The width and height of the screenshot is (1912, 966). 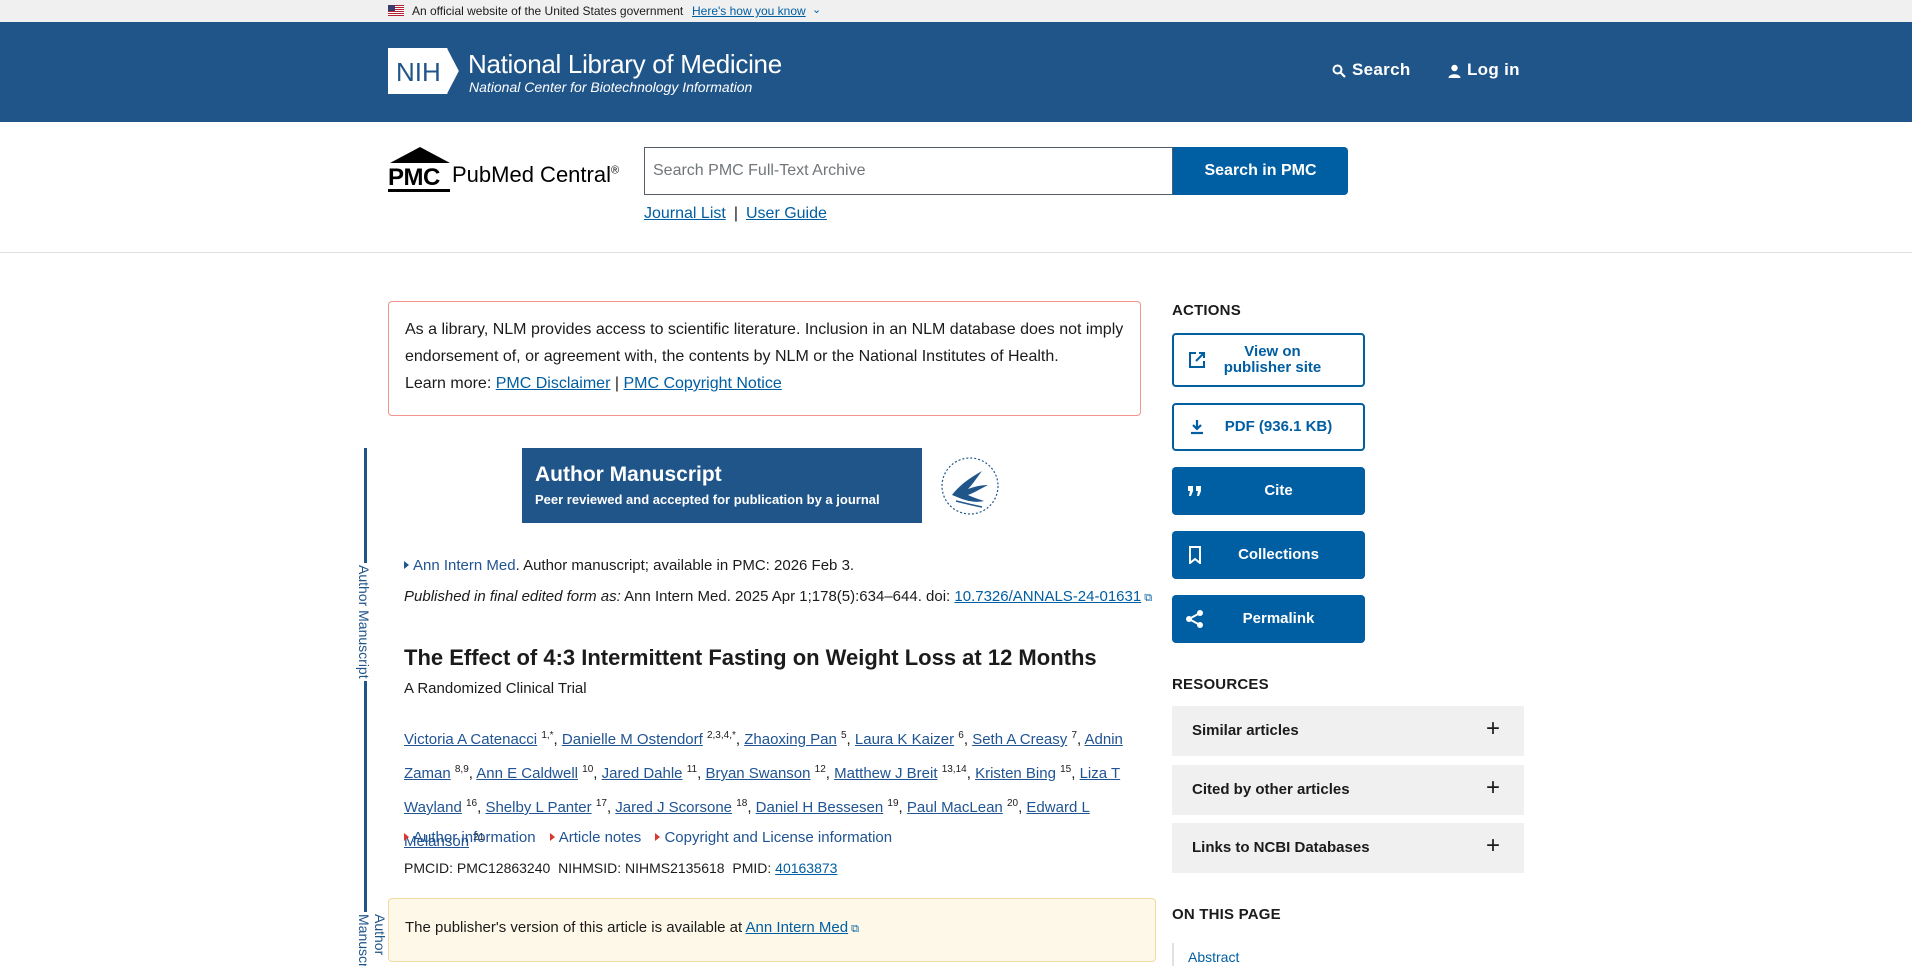 What do you see at coordinates (954, 769) in the screenshot?
I see `author-affiliation: 13,14` at bounding box center [954, 769].